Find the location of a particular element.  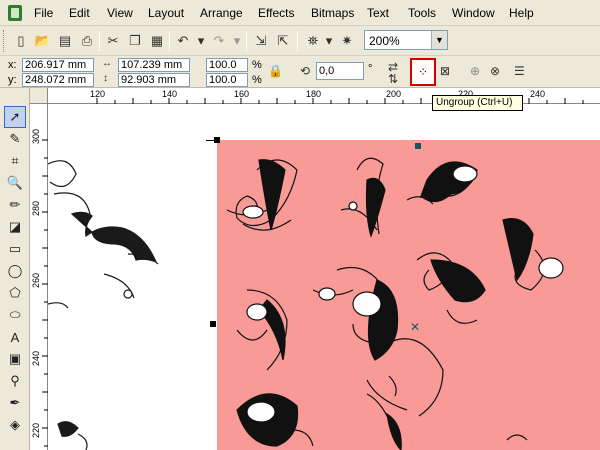

export-icon: ⇱ is located at coordinates (283, 41).